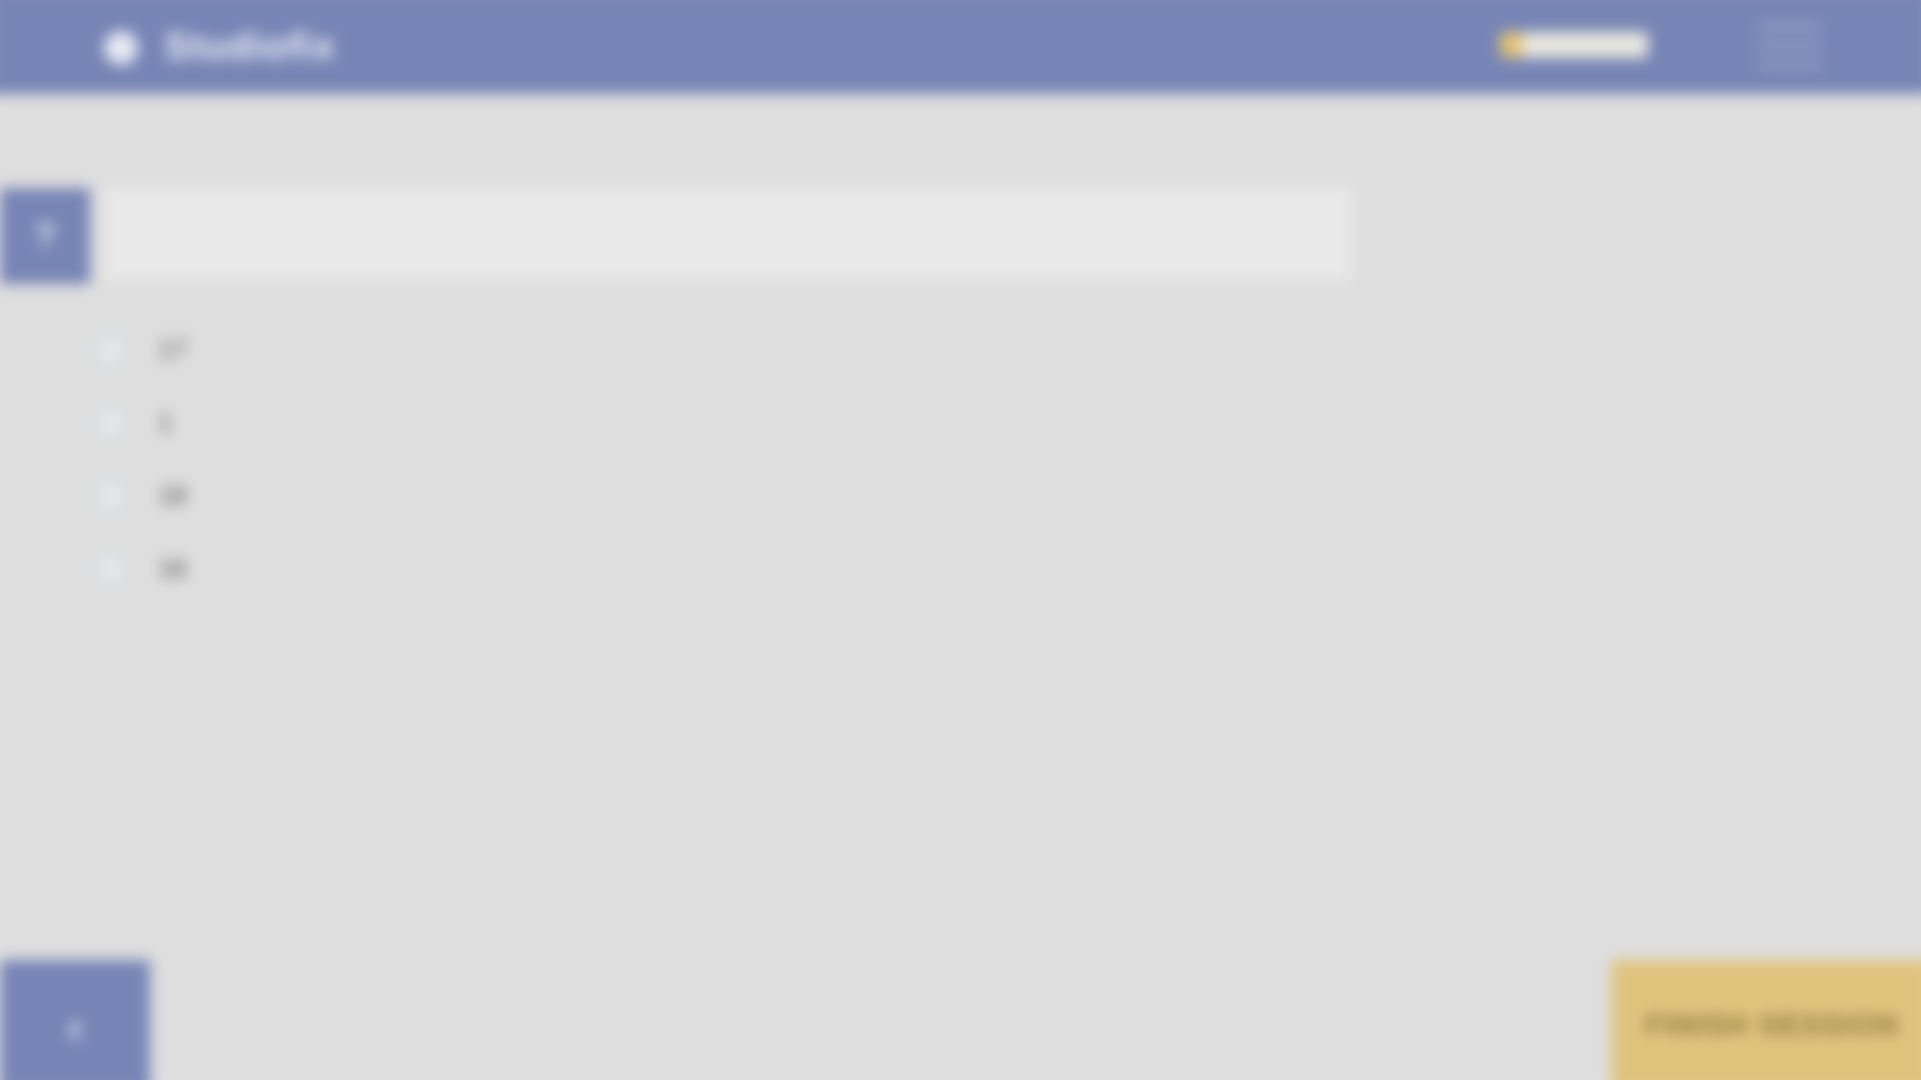 This screenshot has width=1921, height=1080. What do you see at coordinates (139, 495) in the screenshot?
I see `answer-option: 18` at bounding box center [139, 495].